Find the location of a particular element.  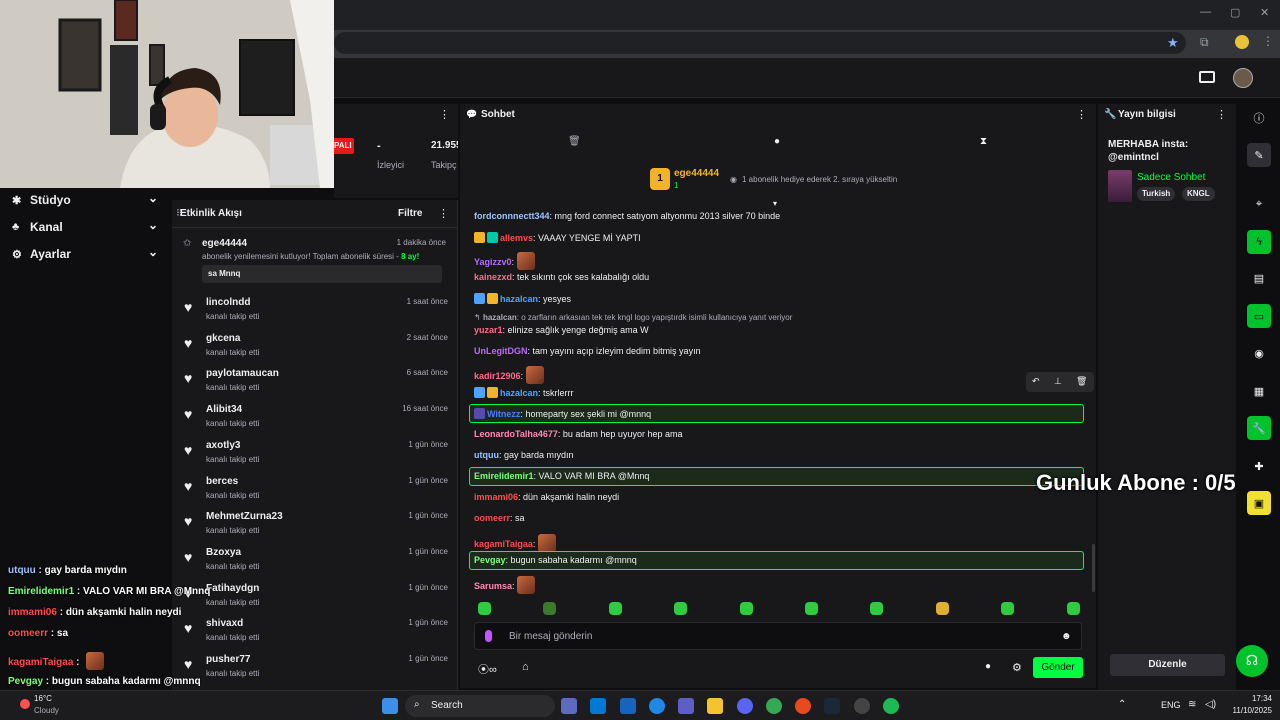

edit-button: Düzenle is located at coordinates (1167, 665).